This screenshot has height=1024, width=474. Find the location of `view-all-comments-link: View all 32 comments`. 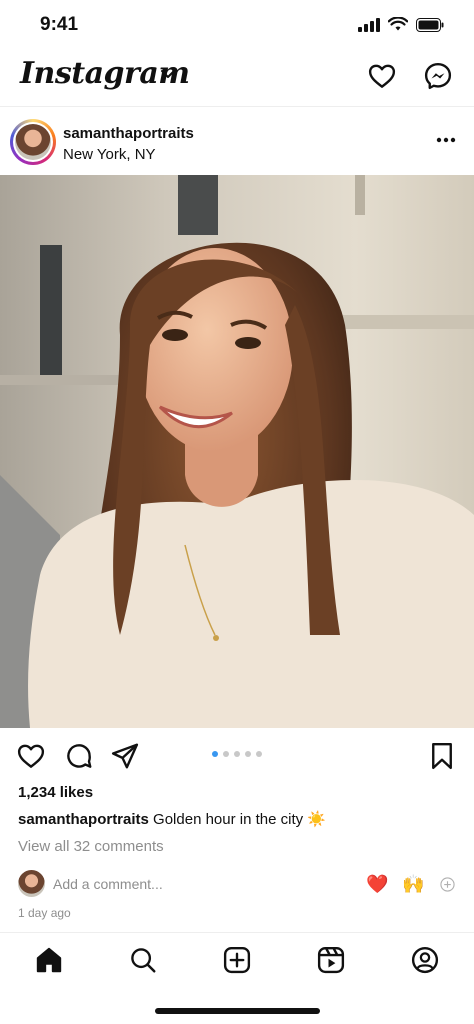

view-all-comments-link: View all 32 comments is located at coordinates (91, 846).